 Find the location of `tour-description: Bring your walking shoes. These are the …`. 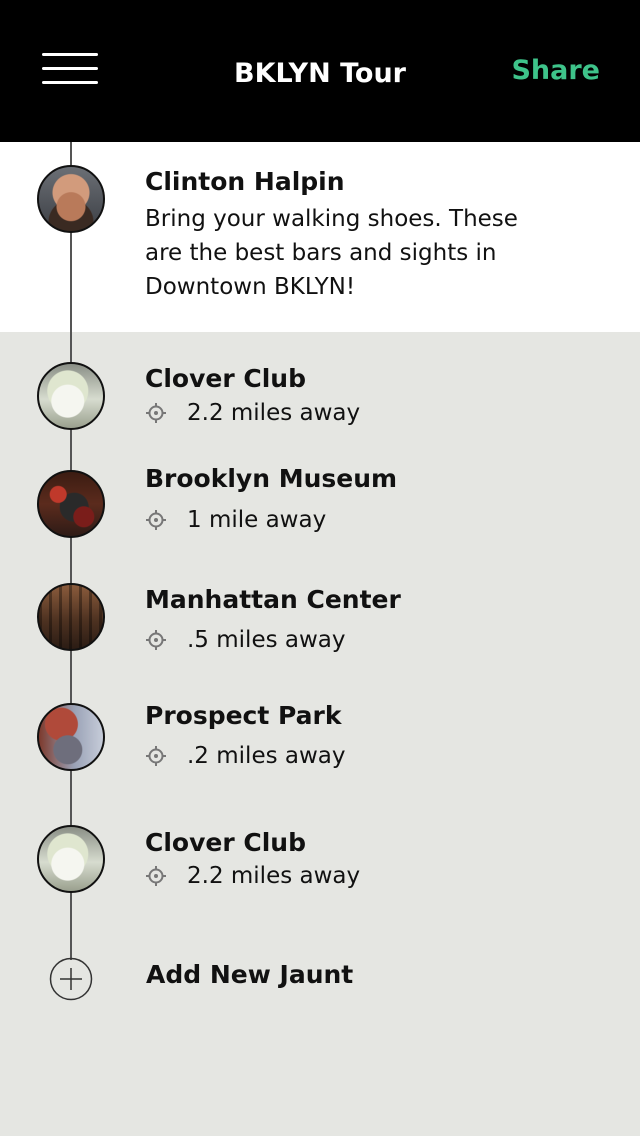

tour-description: Bring your walking shoes. These are the … is located at coordinates (331, 253).